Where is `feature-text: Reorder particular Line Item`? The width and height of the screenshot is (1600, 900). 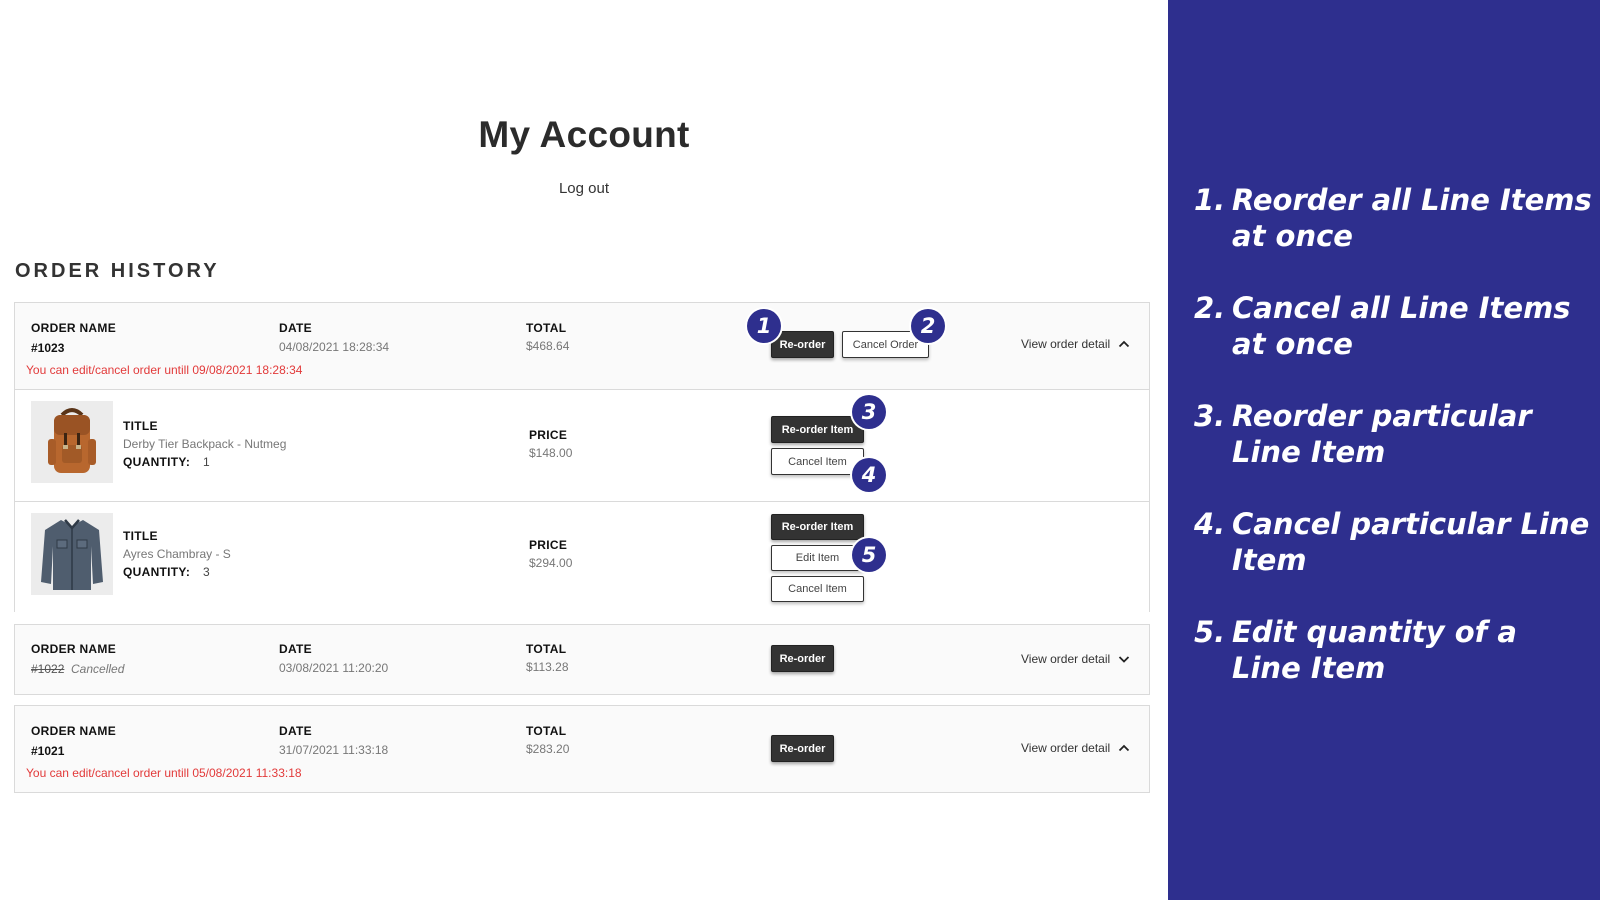
feature-text: Reorder particular Line Item is located at coordinates (1382, 434).